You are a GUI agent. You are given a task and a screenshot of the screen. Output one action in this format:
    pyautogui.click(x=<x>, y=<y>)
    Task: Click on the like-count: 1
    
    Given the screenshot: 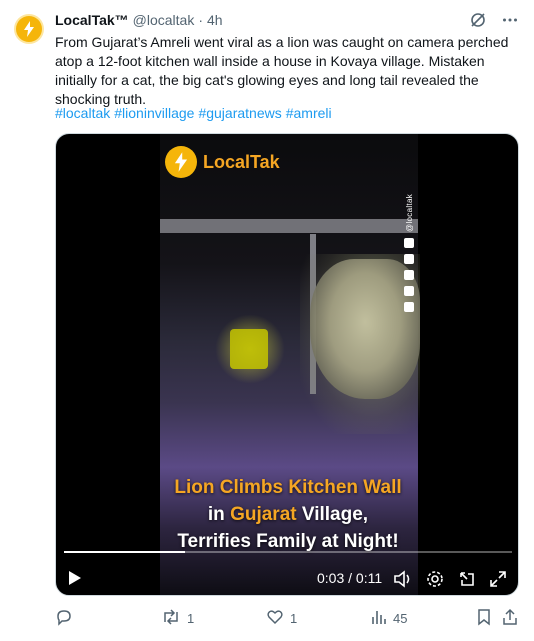 What is the action you would take?
    pyautogui.click(x=294, y=618)
    